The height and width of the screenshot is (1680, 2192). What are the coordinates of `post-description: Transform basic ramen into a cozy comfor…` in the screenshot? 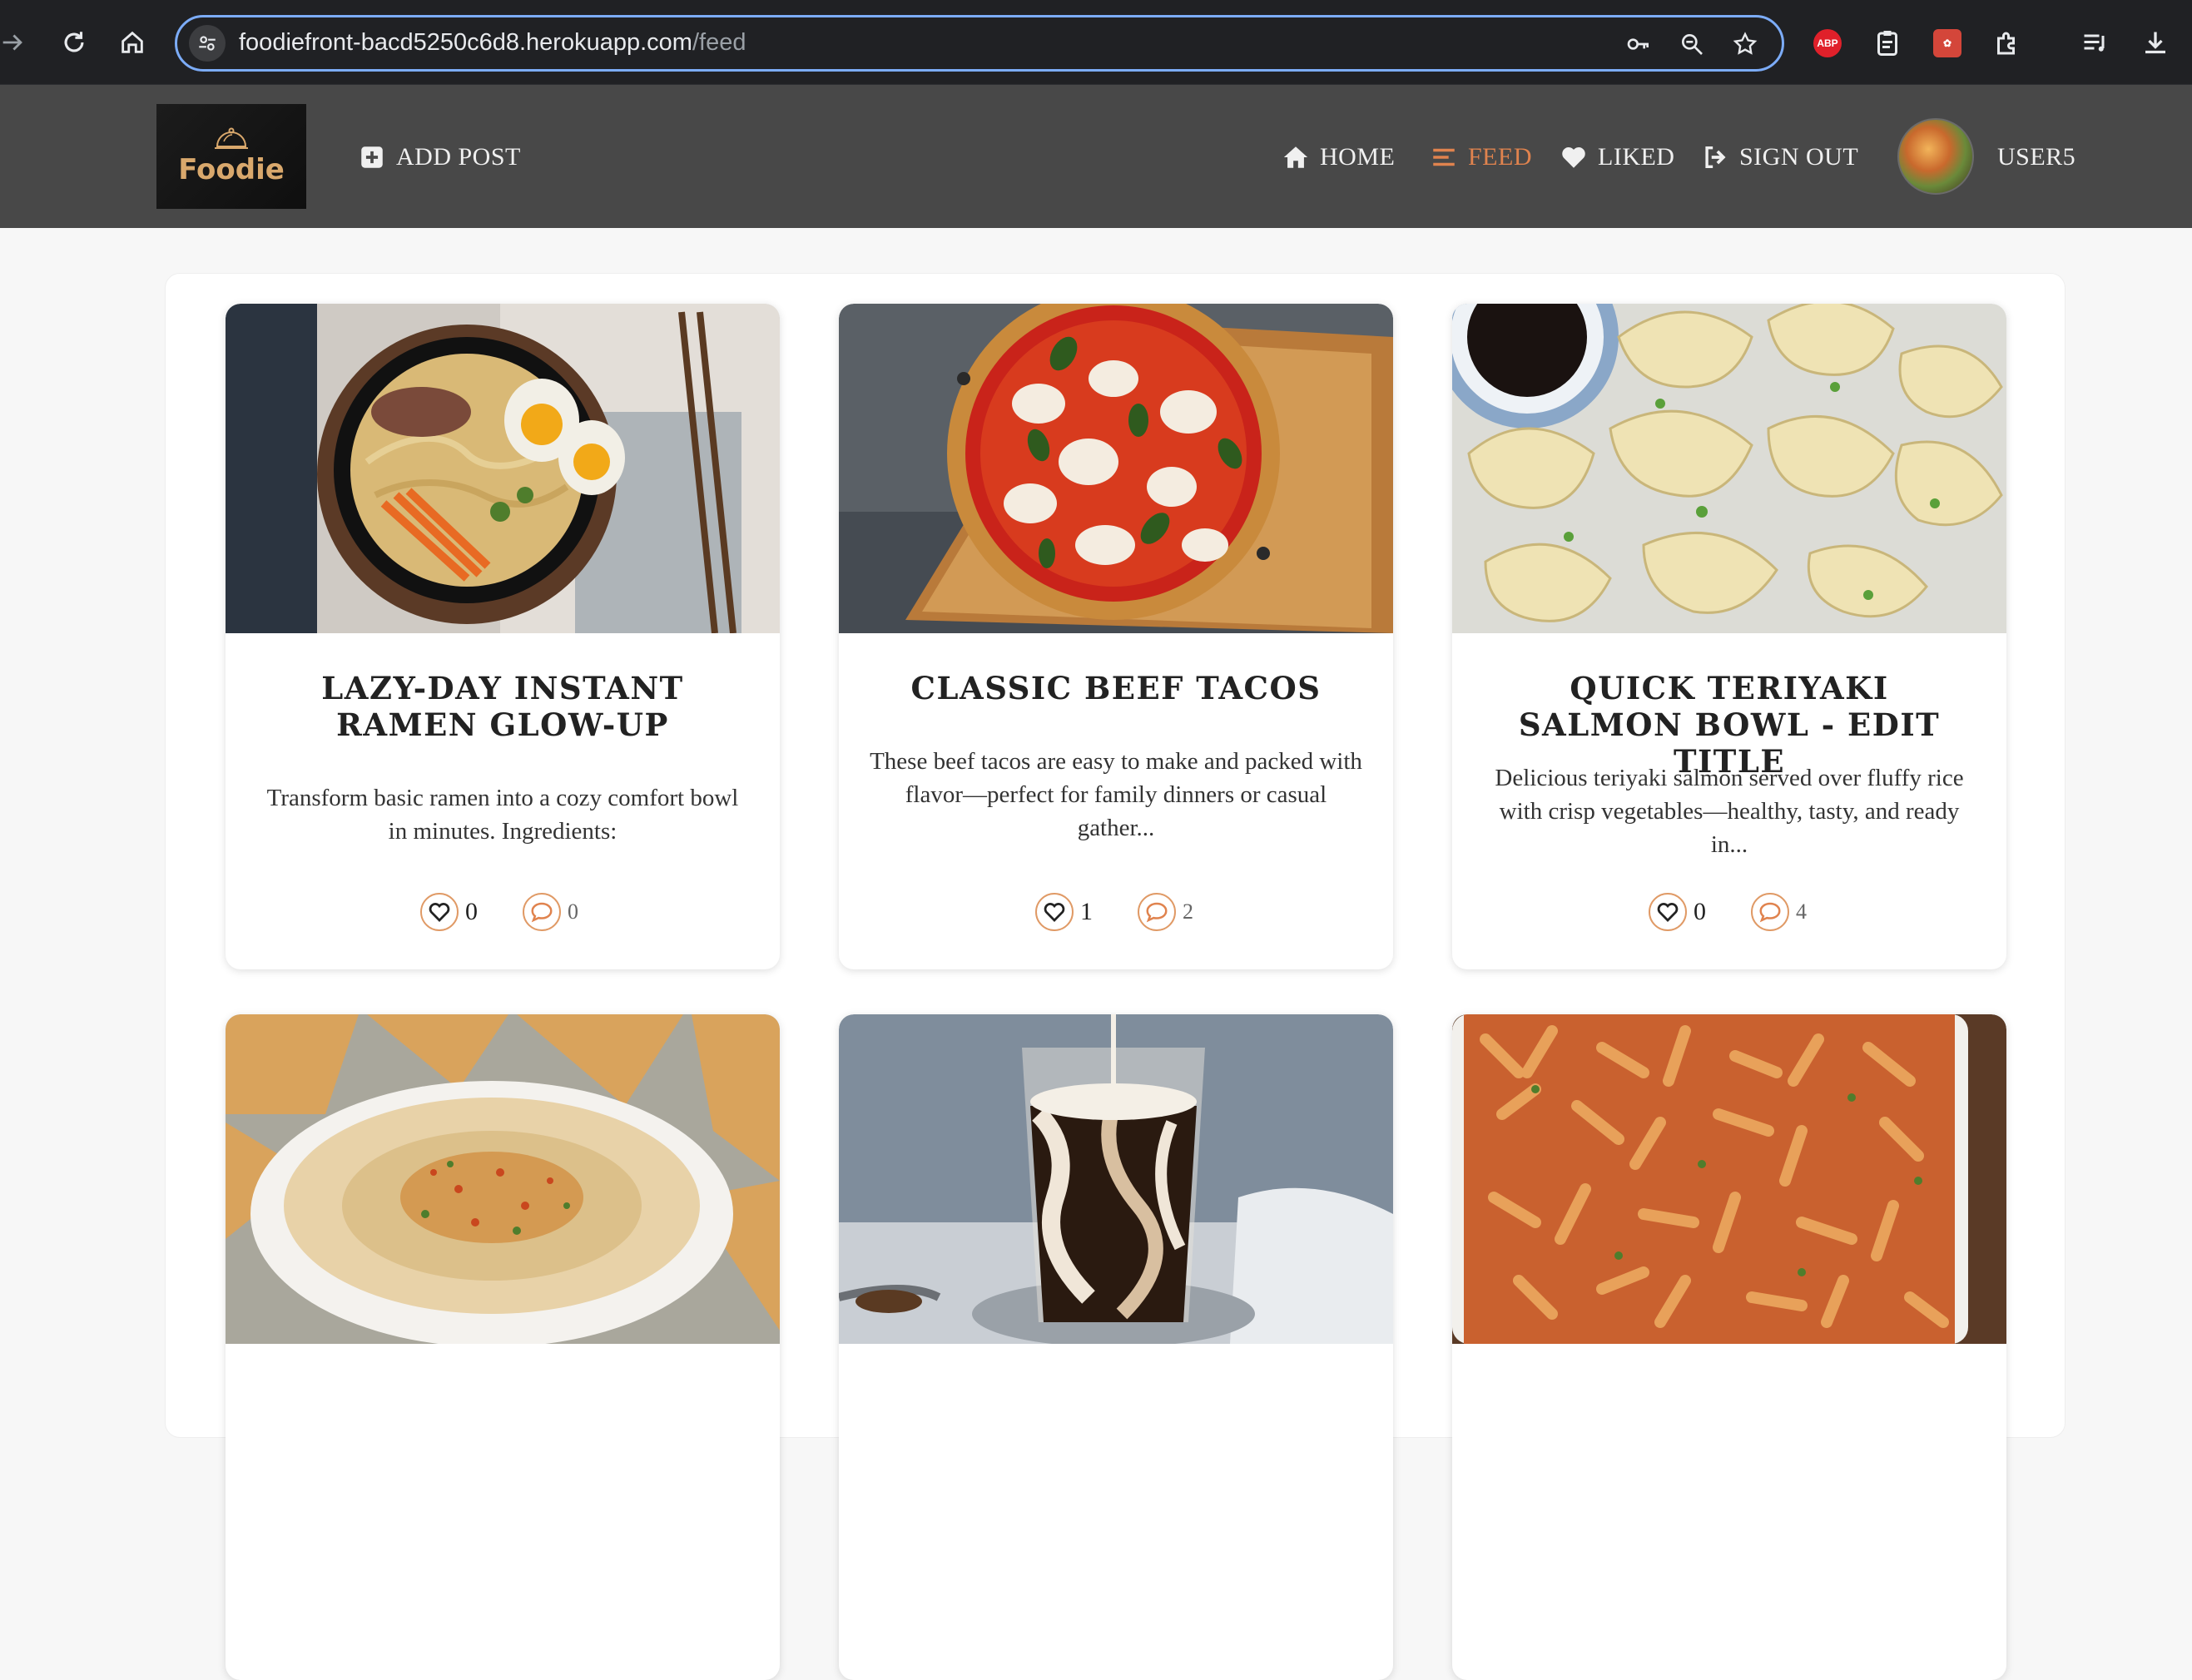 It's located at (503, 815).